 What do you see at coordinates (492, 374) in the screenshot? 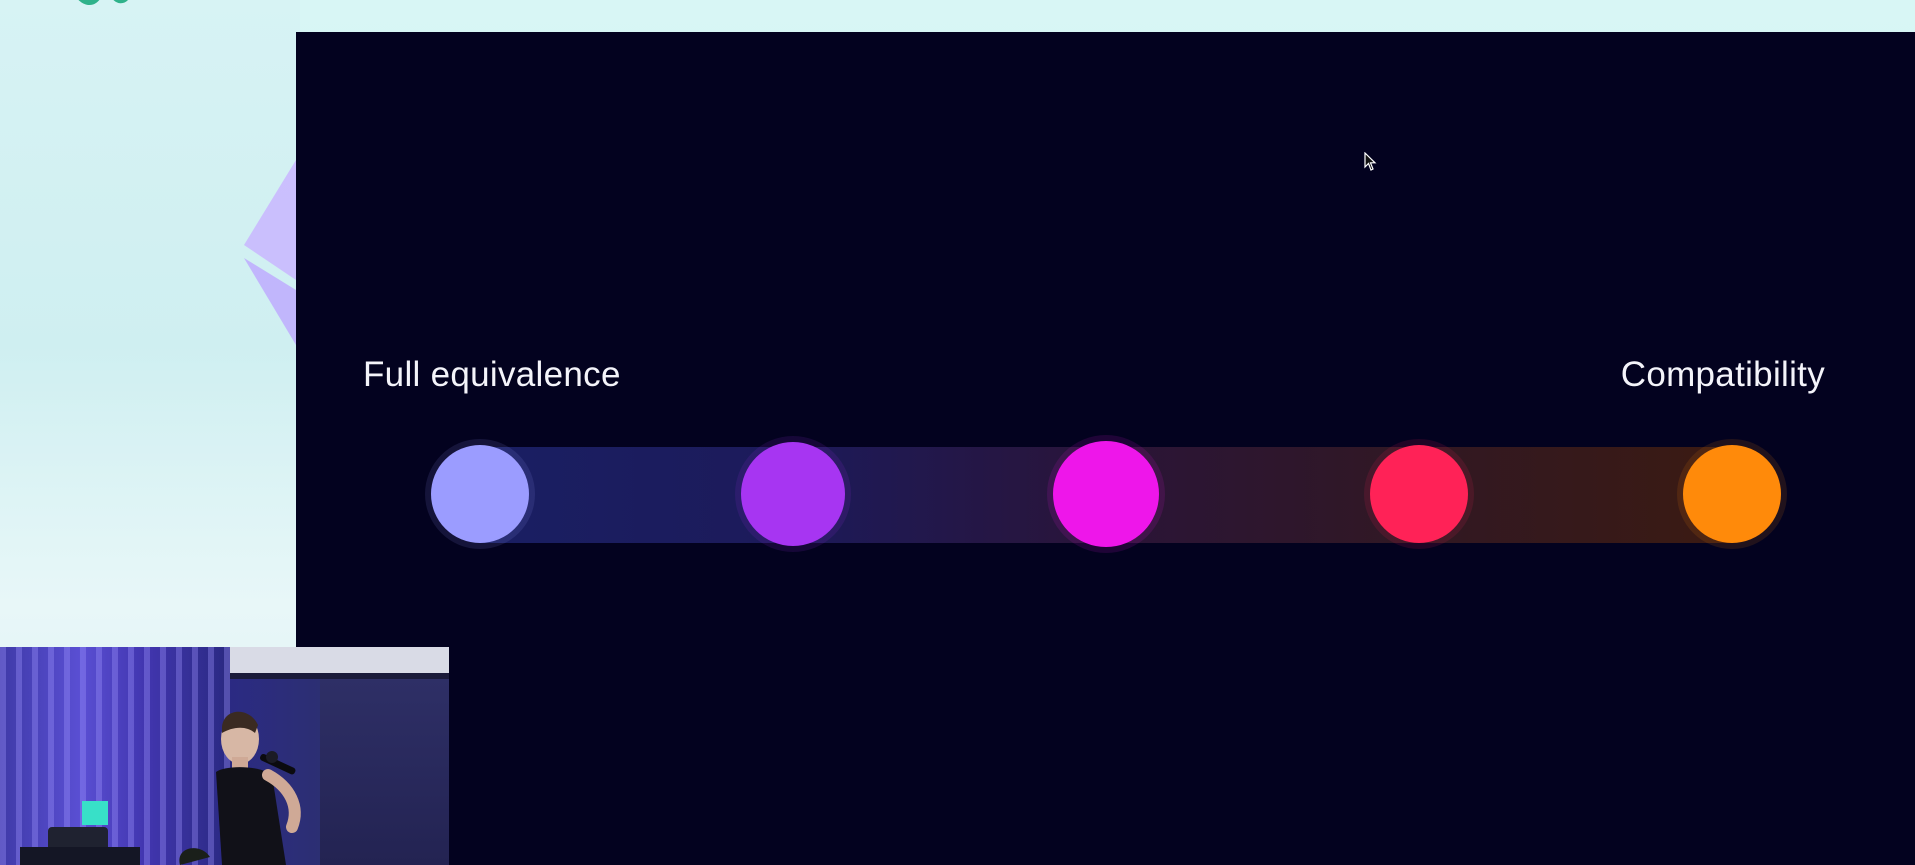
I see `full-equivalence-label: Full equivalence` at bounding box center [492, 374].